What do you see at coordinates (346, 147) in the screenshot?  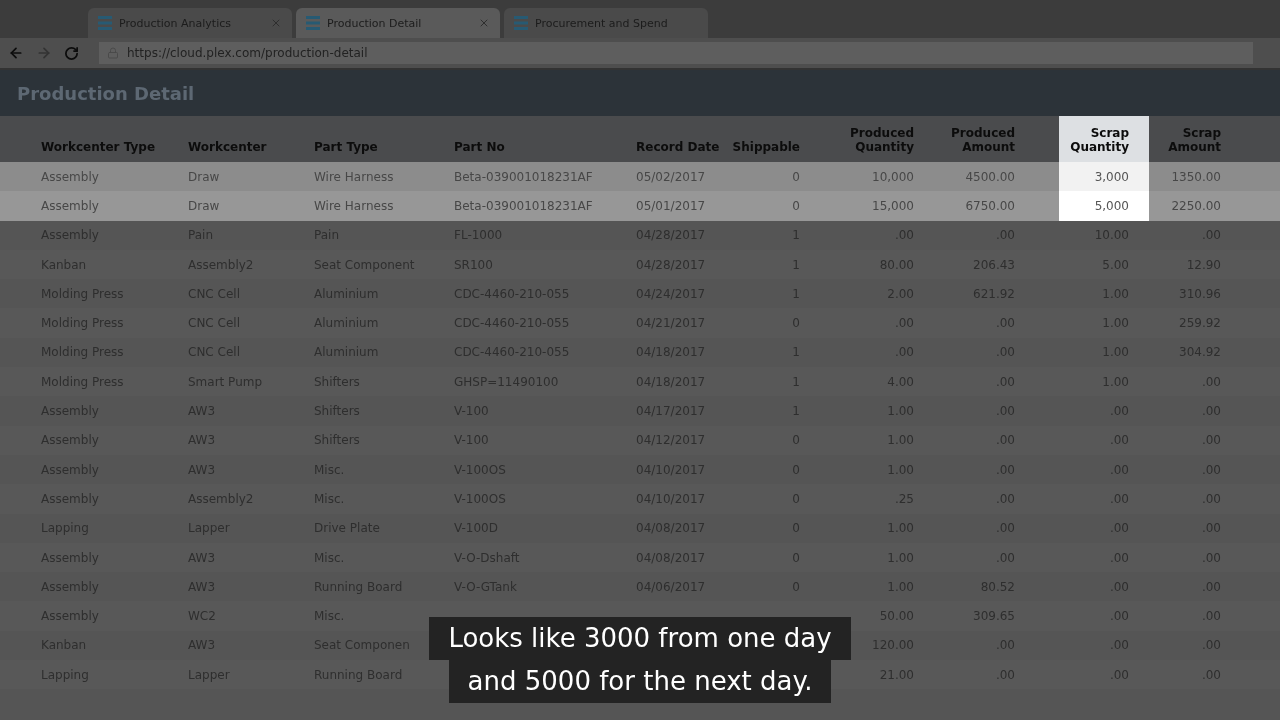 I see `column-header: Part Type` at bounding box center [346, 147].